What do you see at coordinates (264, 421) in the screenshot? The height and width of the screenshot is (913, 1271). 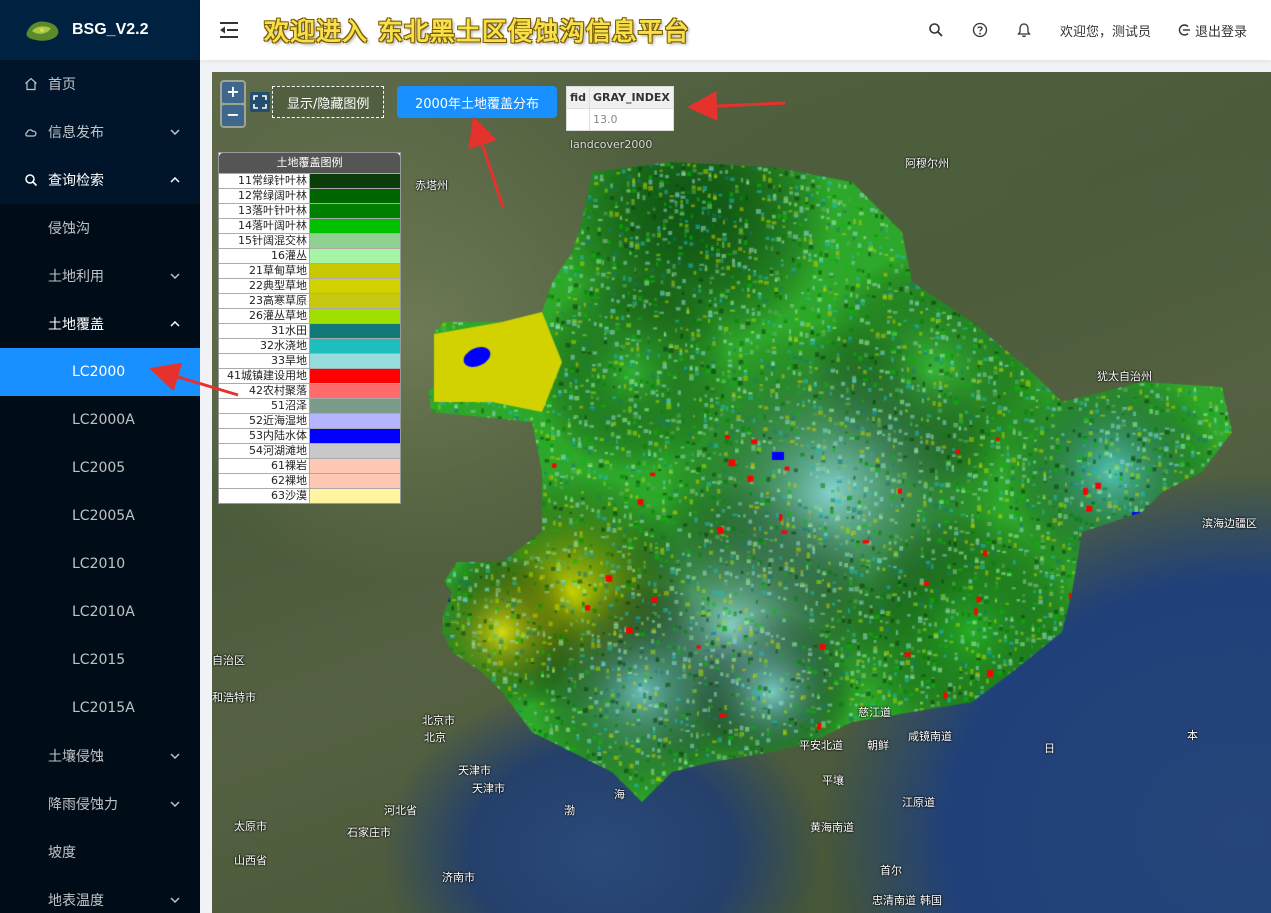 I see `legend-item-label: 52近海湿地` at bounding box center [264, 421].